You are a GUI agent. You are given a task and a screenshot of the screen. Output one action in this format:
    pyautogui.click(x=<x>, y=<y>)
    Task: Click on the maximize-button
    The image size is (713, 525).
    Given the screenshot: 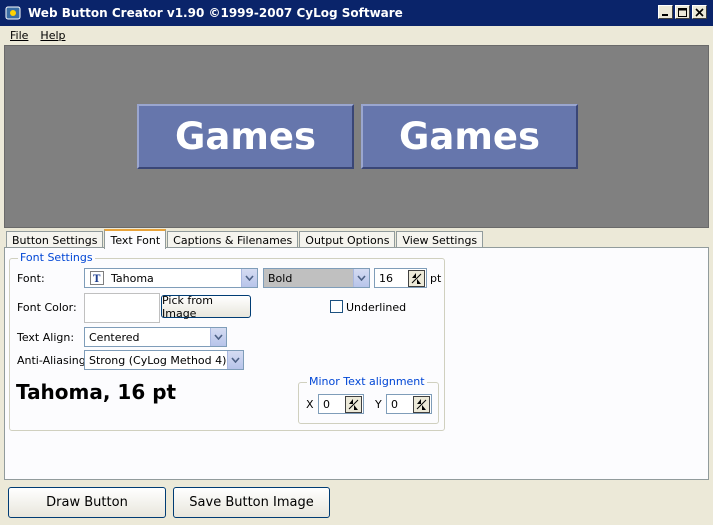 What is the action you would take?
    pyautogui.click(x=682, y=12)
    